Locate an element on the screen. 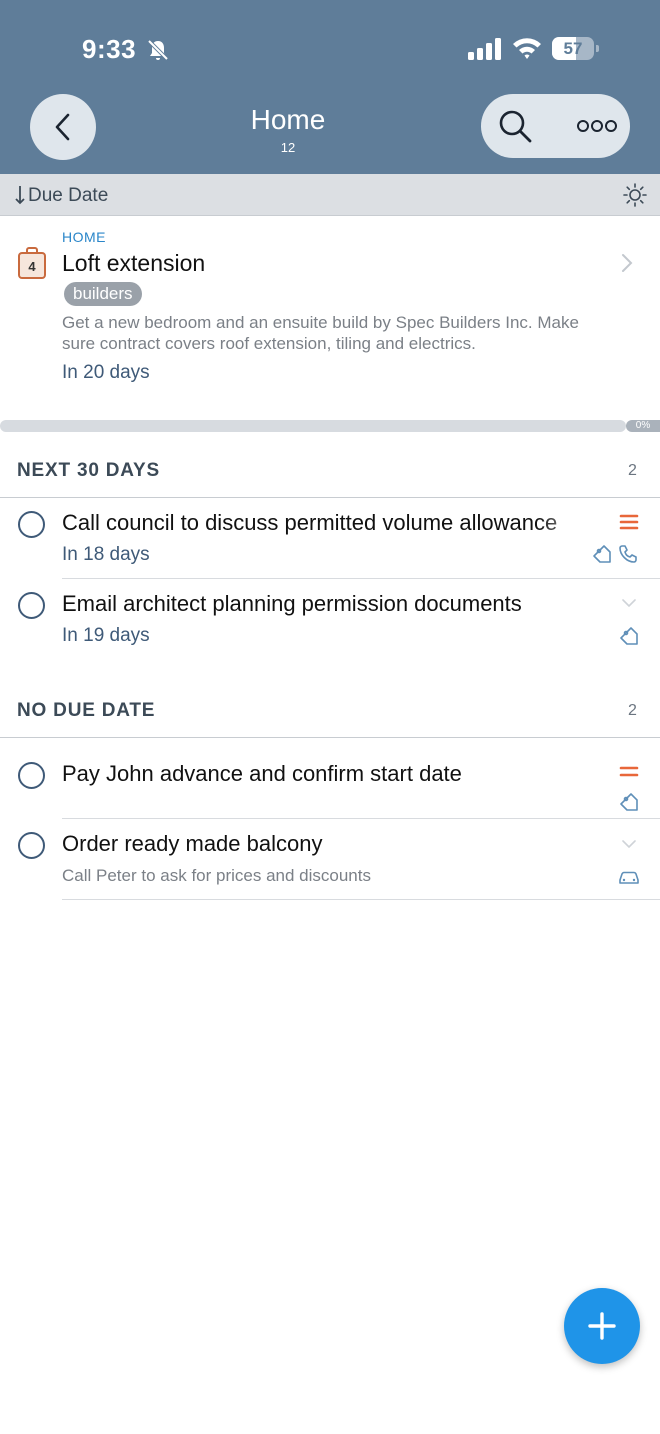 The image size is (660, 1434). battery-indicator: 57 is located at coordinates (576, 48).